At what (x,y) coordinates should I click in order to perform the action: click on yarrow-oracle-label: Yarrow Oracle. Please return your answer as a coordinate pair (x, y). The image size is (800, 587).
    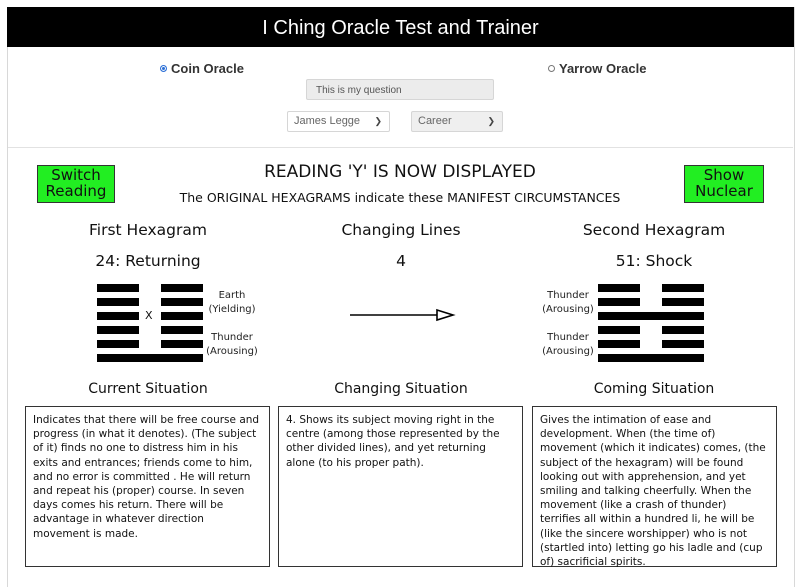
    Looking at the image, I should click on (603, 68).